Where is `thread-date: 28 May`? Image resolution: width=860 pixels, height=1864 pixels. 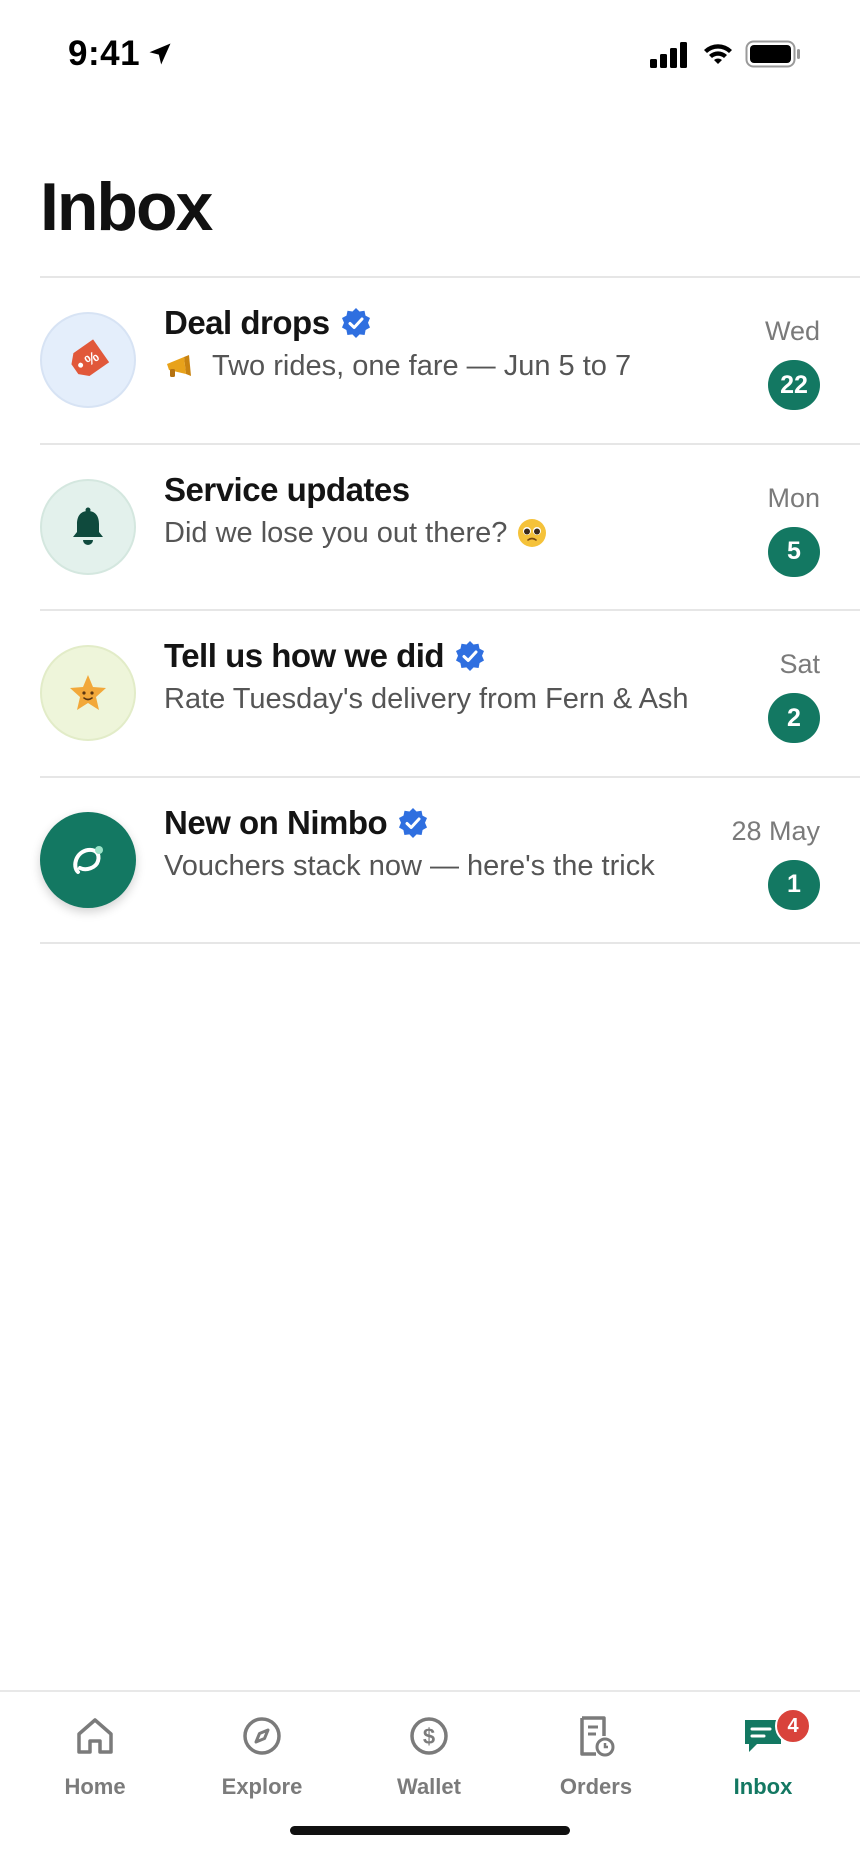 thread-date: 28 May is located at coordinates (775, 830).